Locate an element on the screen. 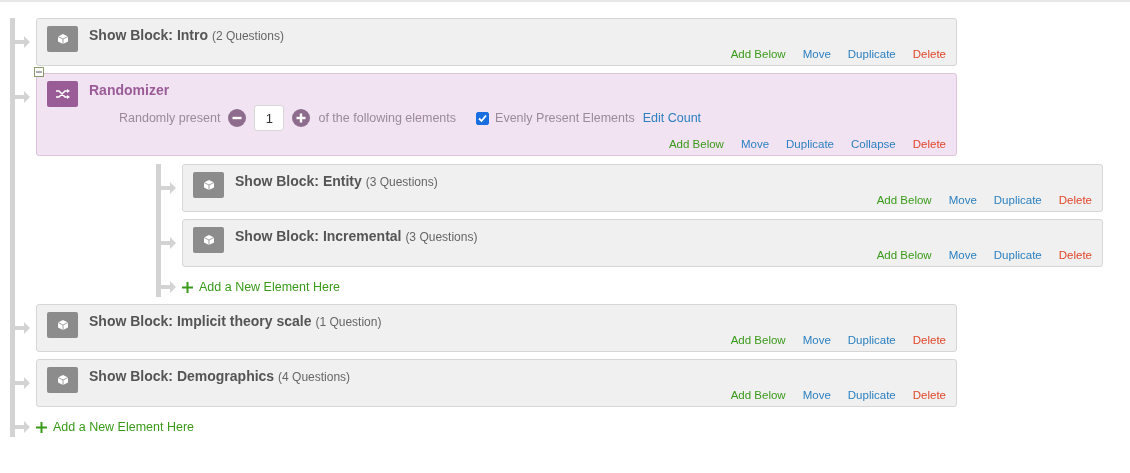 This screenshot has width=1130, height=473. evenly-present-label: Evenly Present Elements is located at coordinates (565, 118).